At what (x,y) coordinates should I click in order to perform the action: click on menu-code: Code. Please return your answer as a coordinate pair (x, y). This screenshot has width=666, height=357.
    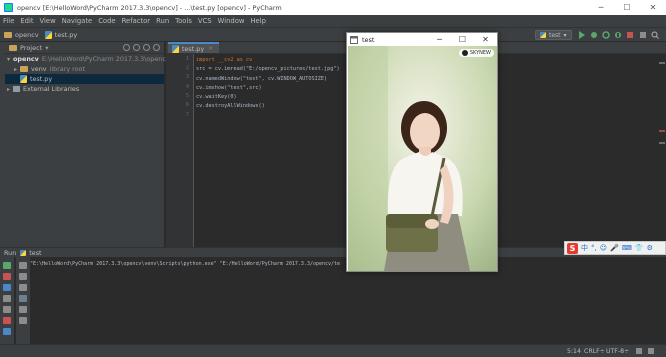
    Looking at the image, I should click on (106, 21).